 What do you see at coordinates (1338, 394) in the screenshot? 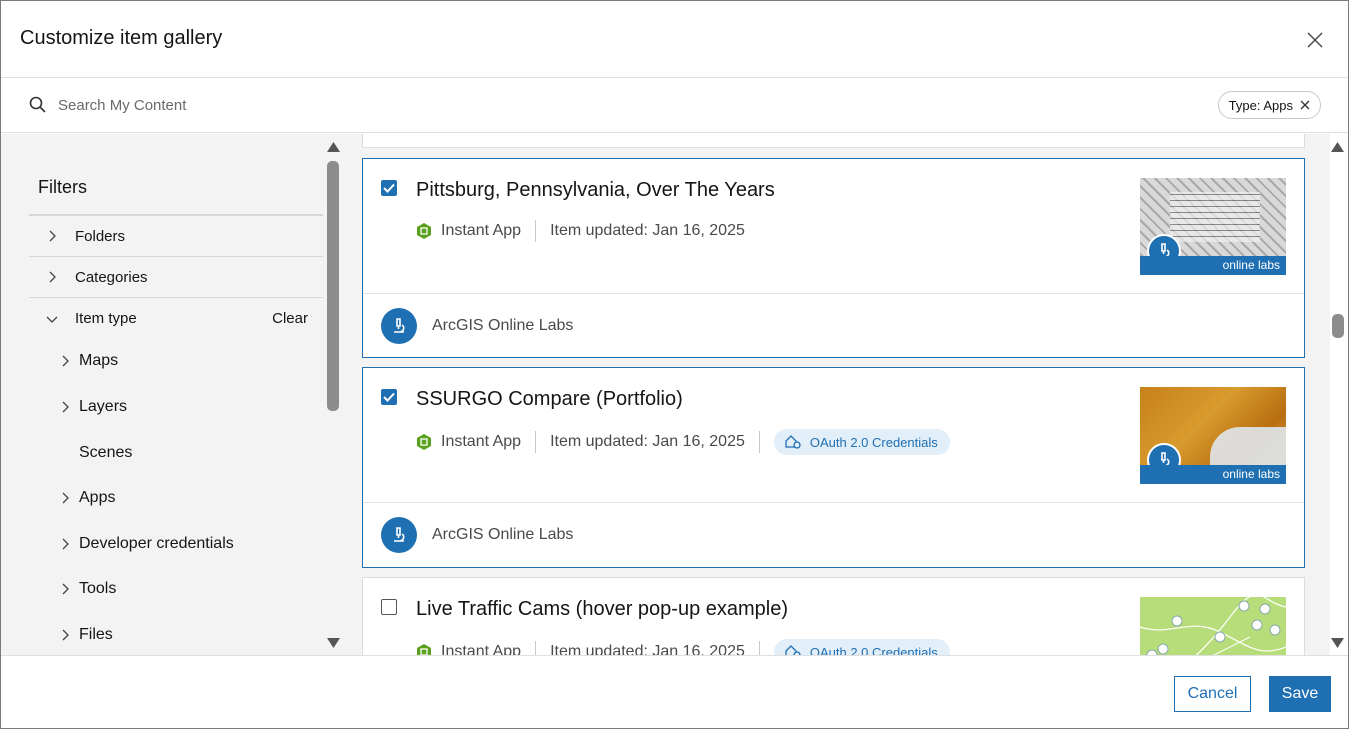
I see `items-scrollbar` at bounding box center [1338, 394].